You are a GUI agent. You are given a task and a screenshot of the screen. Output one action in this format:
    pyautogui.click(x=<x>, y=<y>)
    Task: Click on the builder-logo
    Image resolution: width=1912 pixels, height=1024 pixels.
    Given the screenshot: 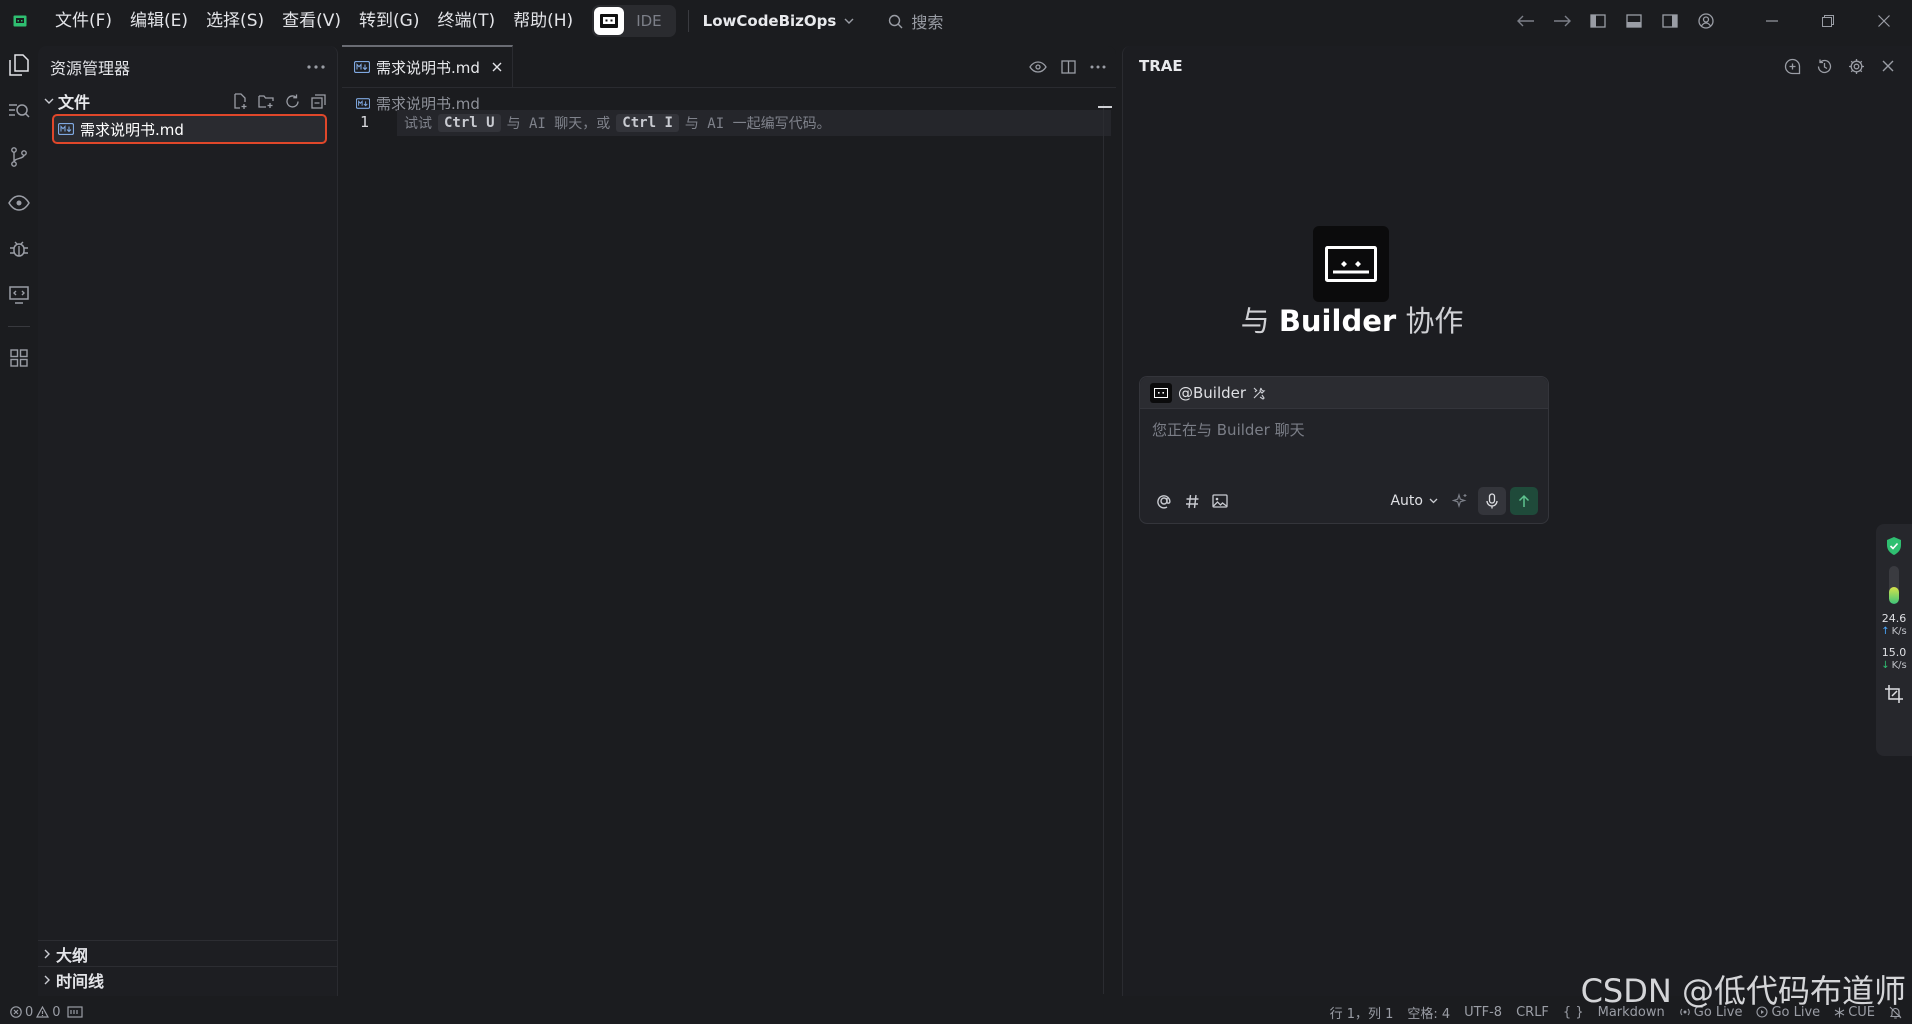 What is the action you would take?
    pyautogui.click(x=1351, y=264)
    